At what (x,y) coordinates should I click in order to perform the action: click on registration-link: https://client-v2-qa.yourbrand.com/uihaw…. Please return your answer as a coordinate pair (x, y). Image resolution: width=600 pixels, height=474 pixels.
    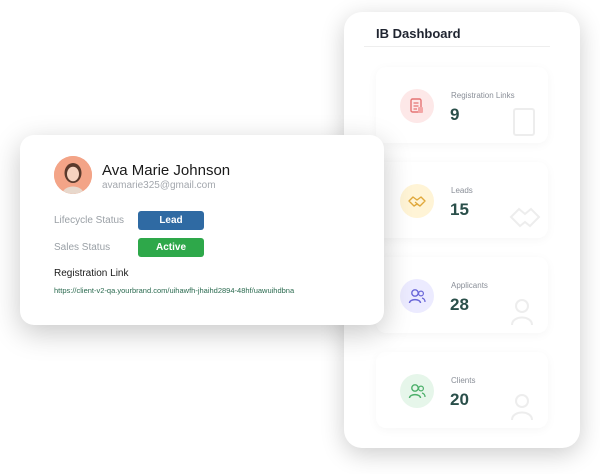
    Looking at the image, I should click on (174, 290).